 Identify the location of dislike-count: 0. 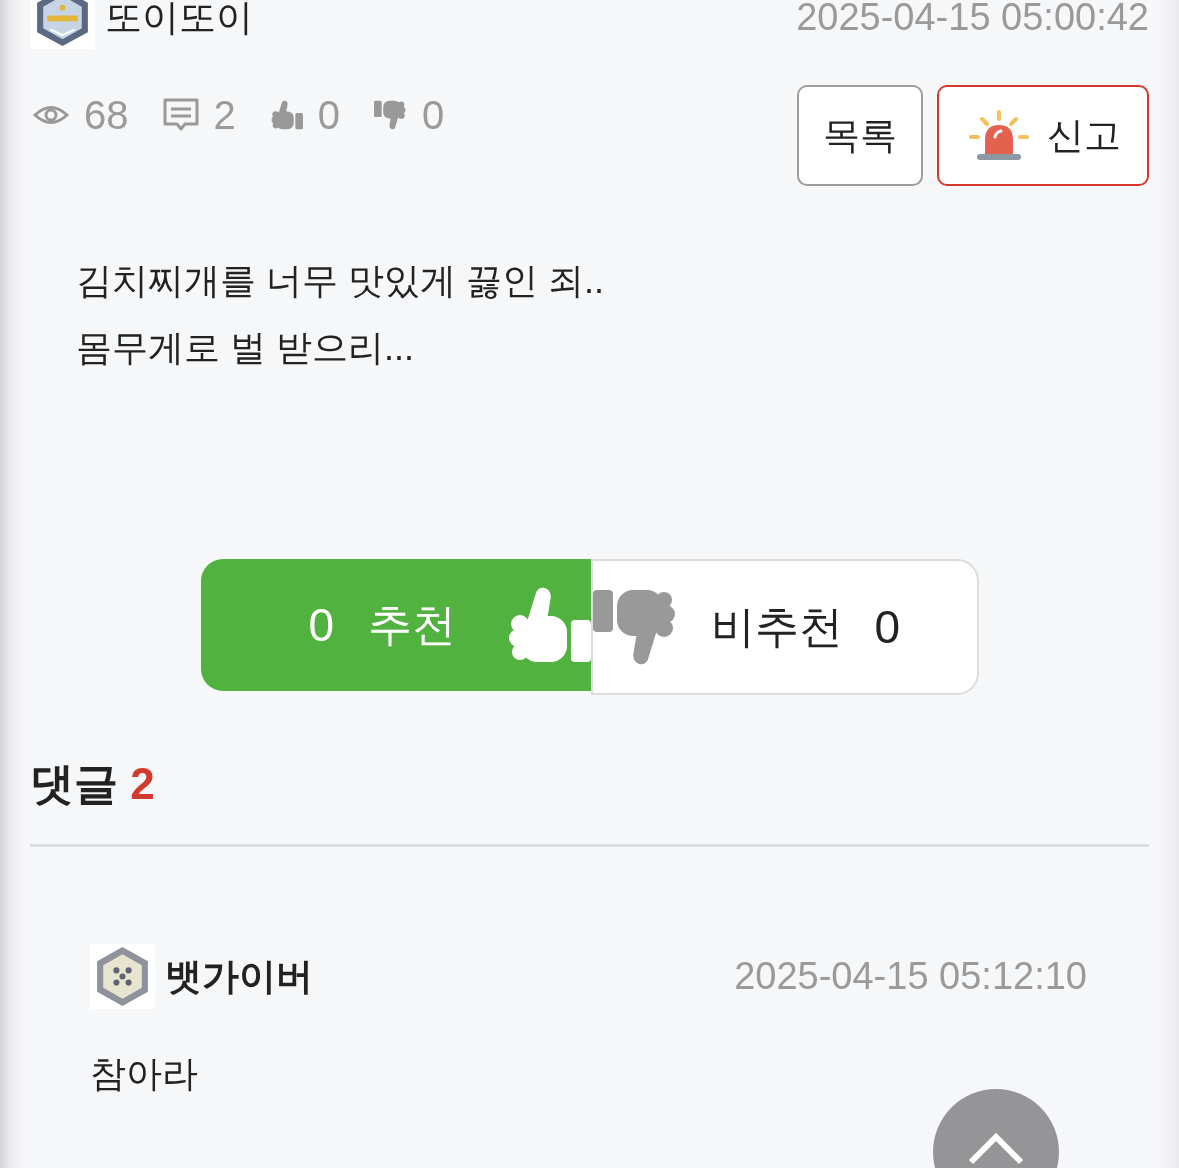
(433, 115).